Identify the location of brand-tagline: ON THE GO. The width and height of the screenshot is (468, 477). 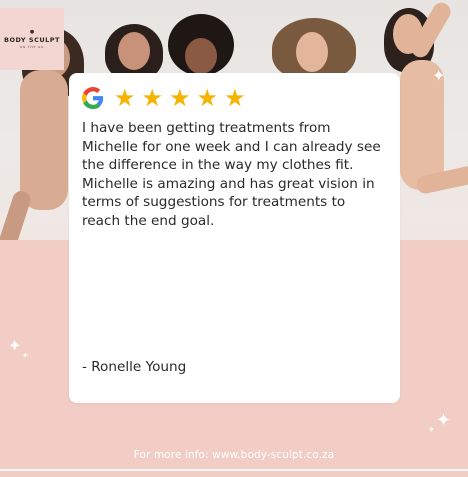
(32, 46).